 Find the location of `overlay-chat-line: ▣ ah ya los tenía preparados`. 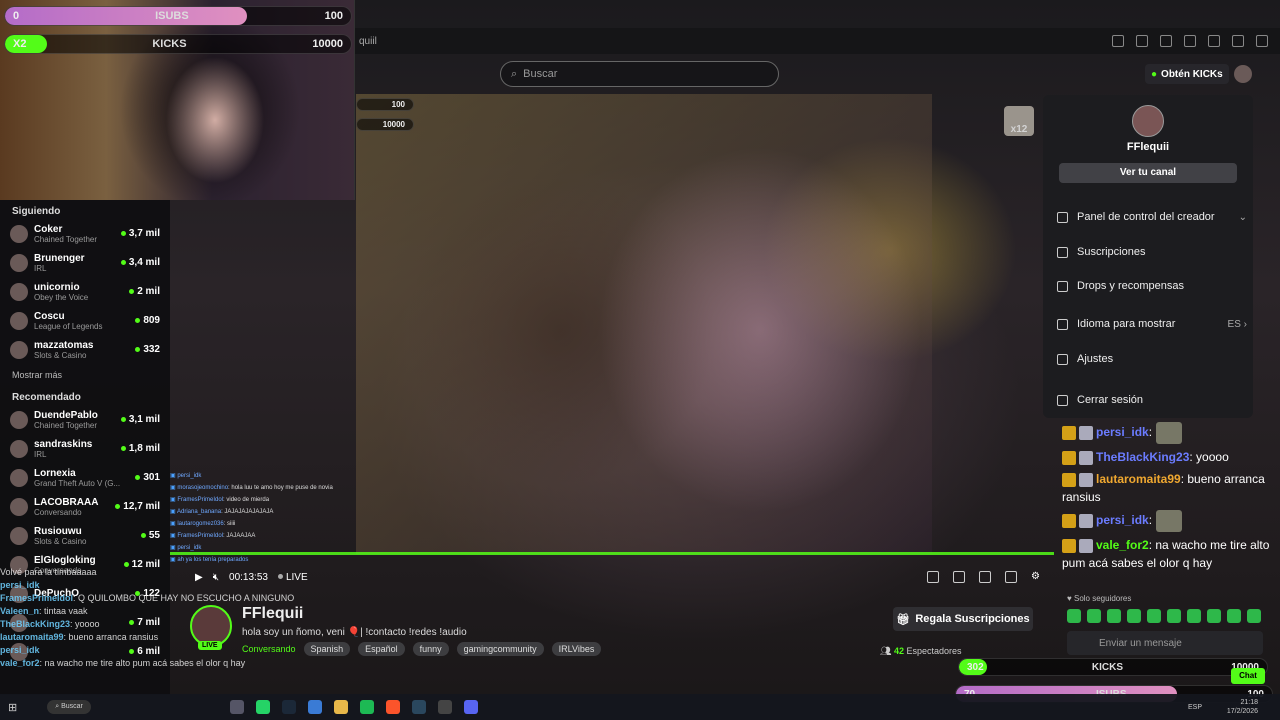

overlay-chat-line: ▣ ah ya los tenía preparados is located at coordinates (265, 560).